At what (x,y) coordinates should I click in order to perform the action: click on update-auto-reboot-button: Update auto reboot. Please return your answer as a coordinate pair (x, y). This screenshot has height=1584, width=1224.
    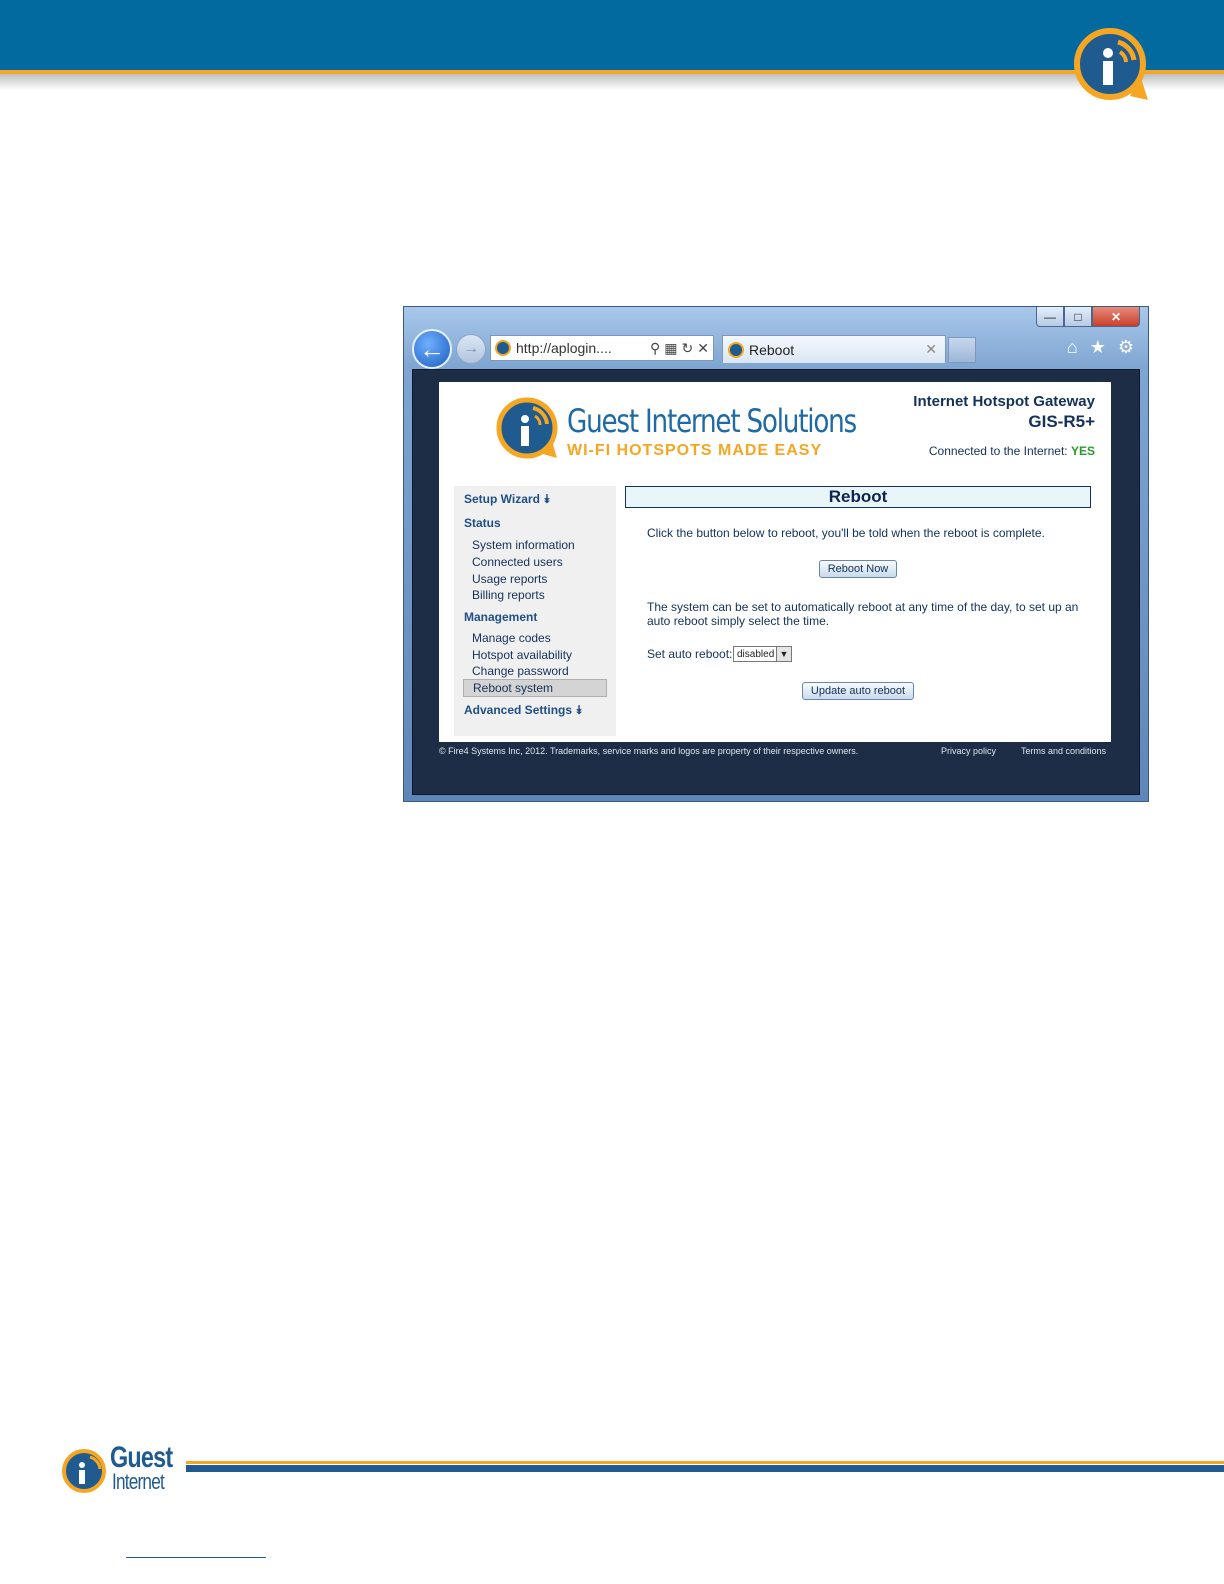
    Looking at the image, I should click on (858, 691).